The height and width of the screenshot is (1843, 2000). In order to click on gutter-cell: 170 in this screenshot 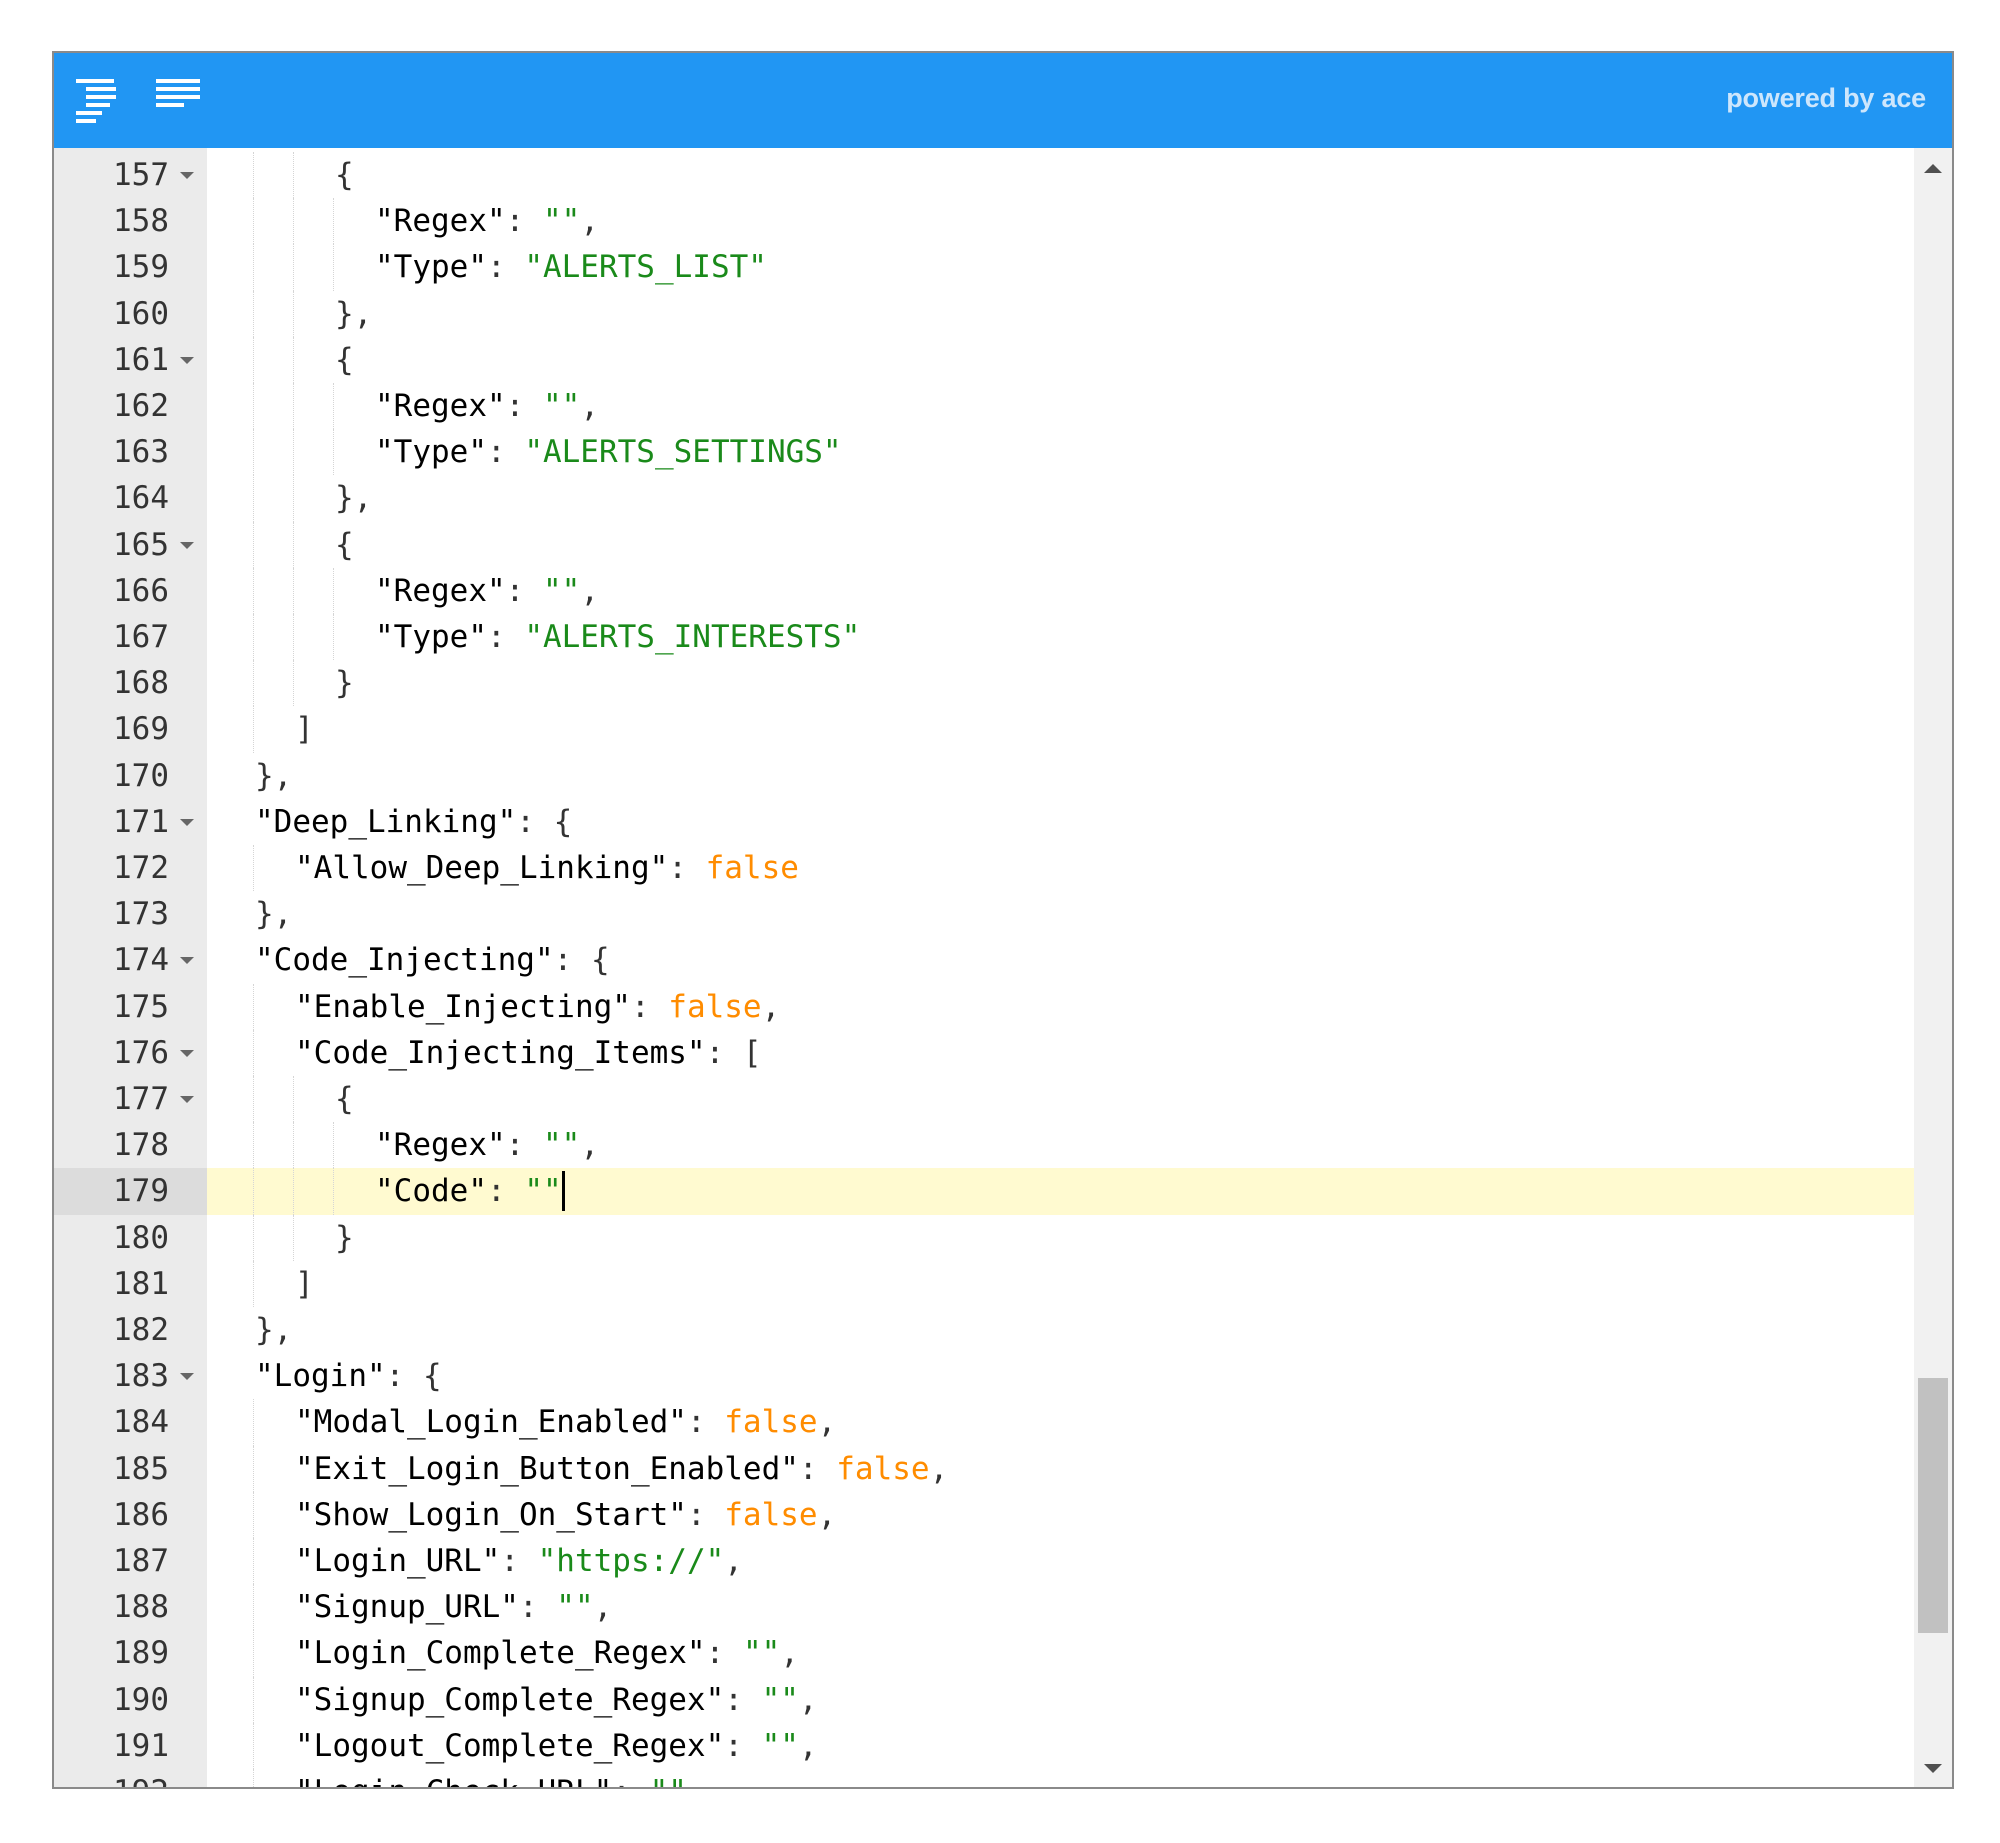, I will do `click(130, 776)`.